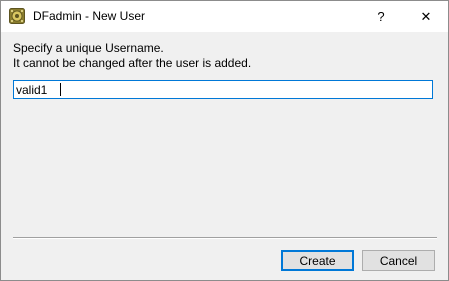 This screenshot has width=449, height=281. I want to click on create-button: Create, so click(317, 260).